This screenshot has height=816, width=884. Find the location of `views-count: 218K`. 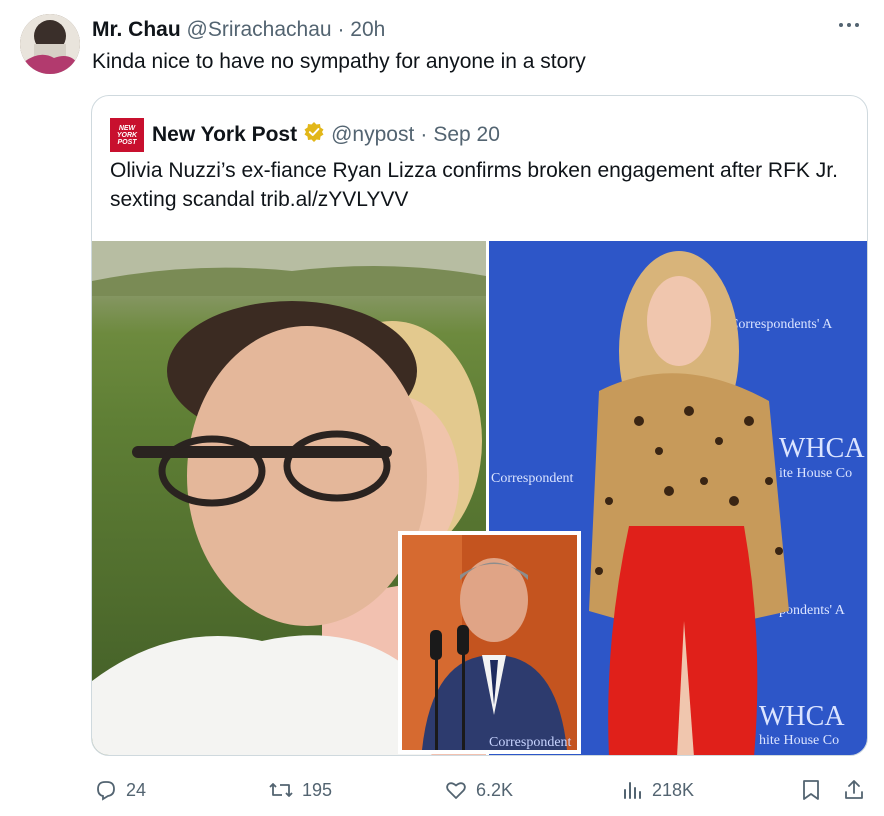

views-count: 218K is located at coordinates (673, 789).